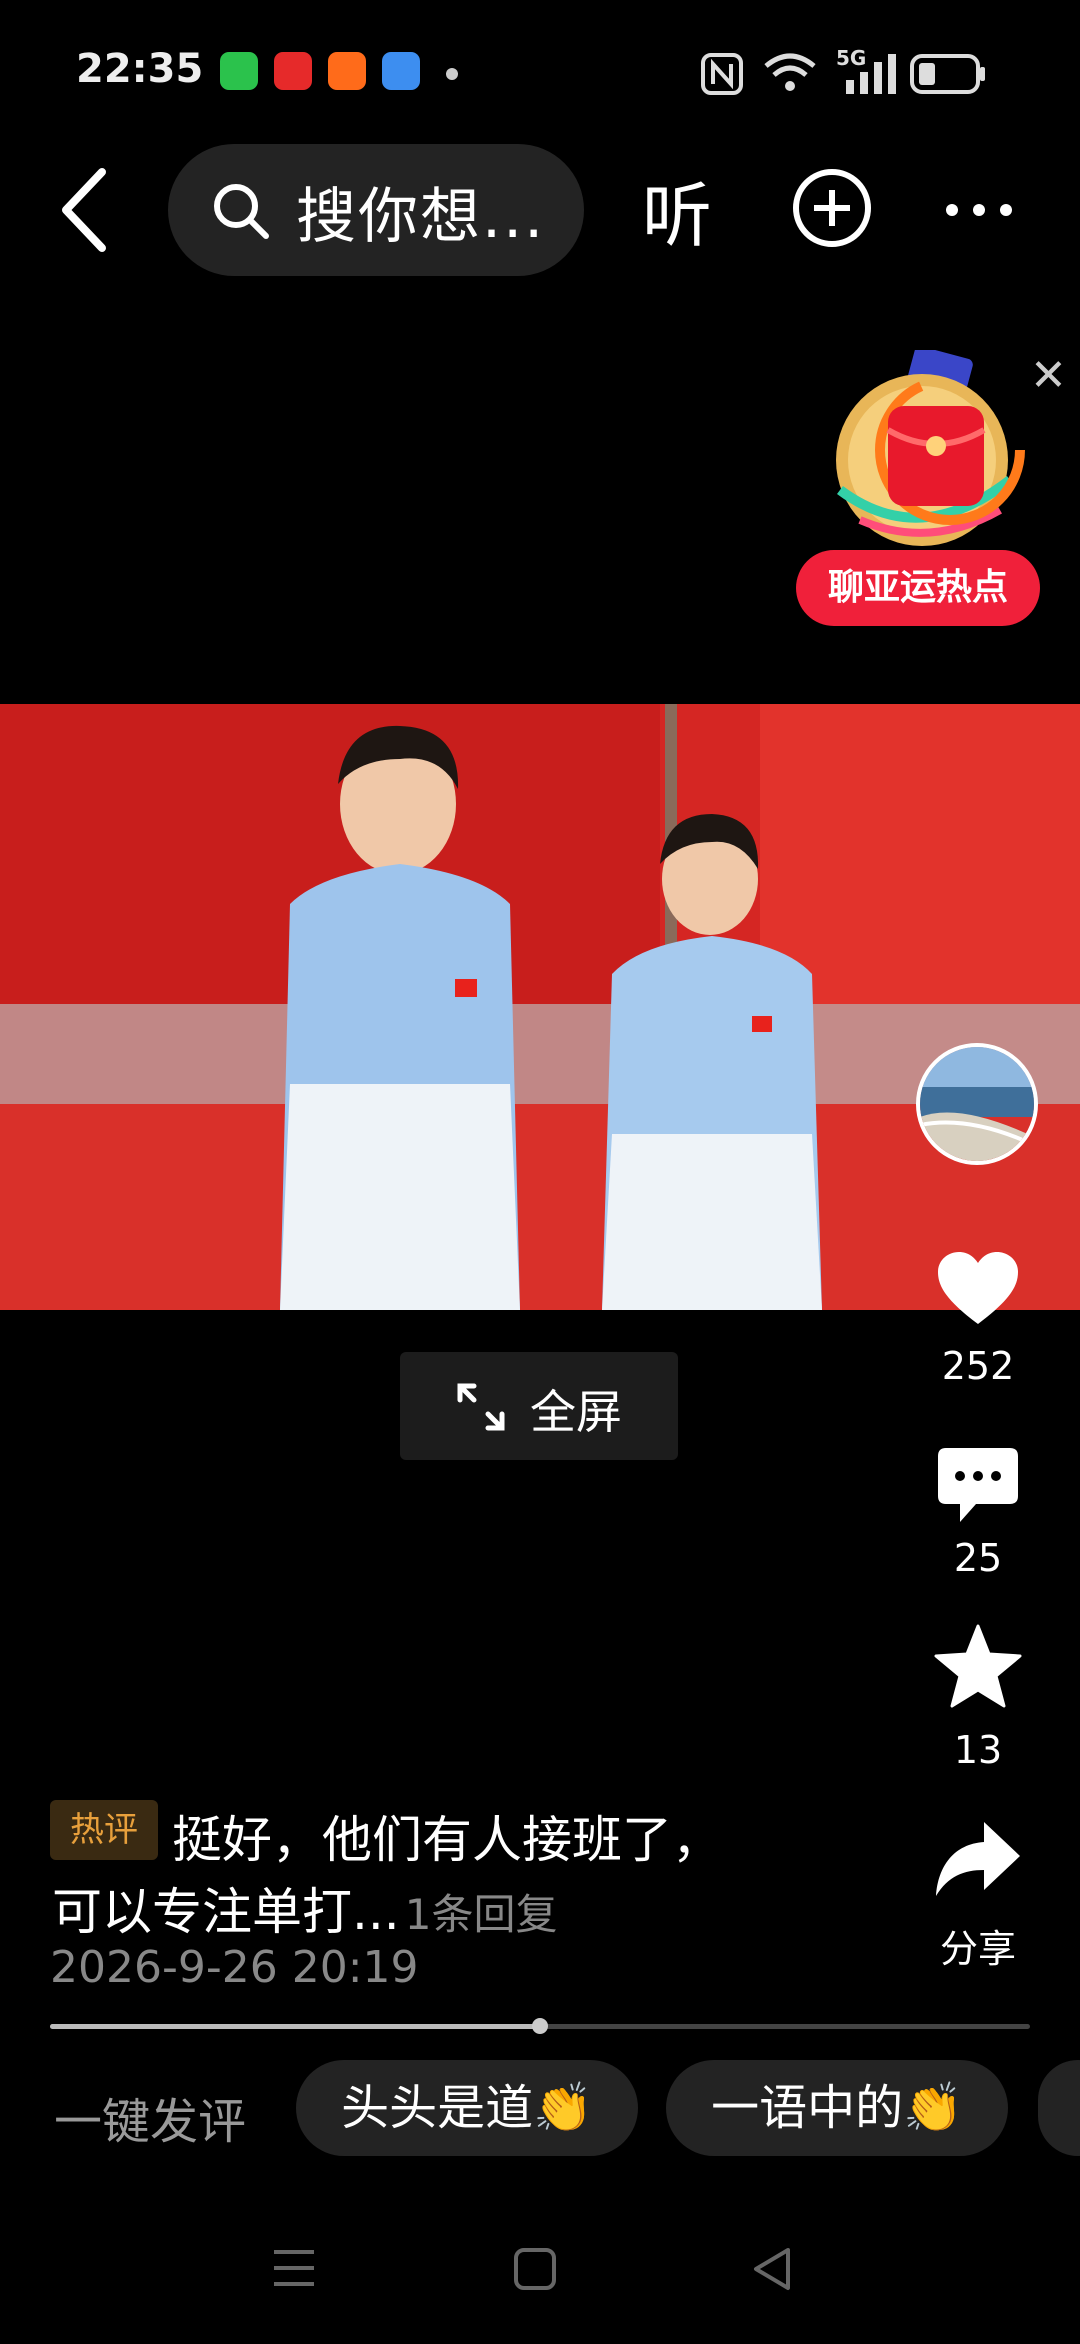  Describe the element at coordinates (915, 450) in the screenshot. I see `red-envelope-icon` at that location.